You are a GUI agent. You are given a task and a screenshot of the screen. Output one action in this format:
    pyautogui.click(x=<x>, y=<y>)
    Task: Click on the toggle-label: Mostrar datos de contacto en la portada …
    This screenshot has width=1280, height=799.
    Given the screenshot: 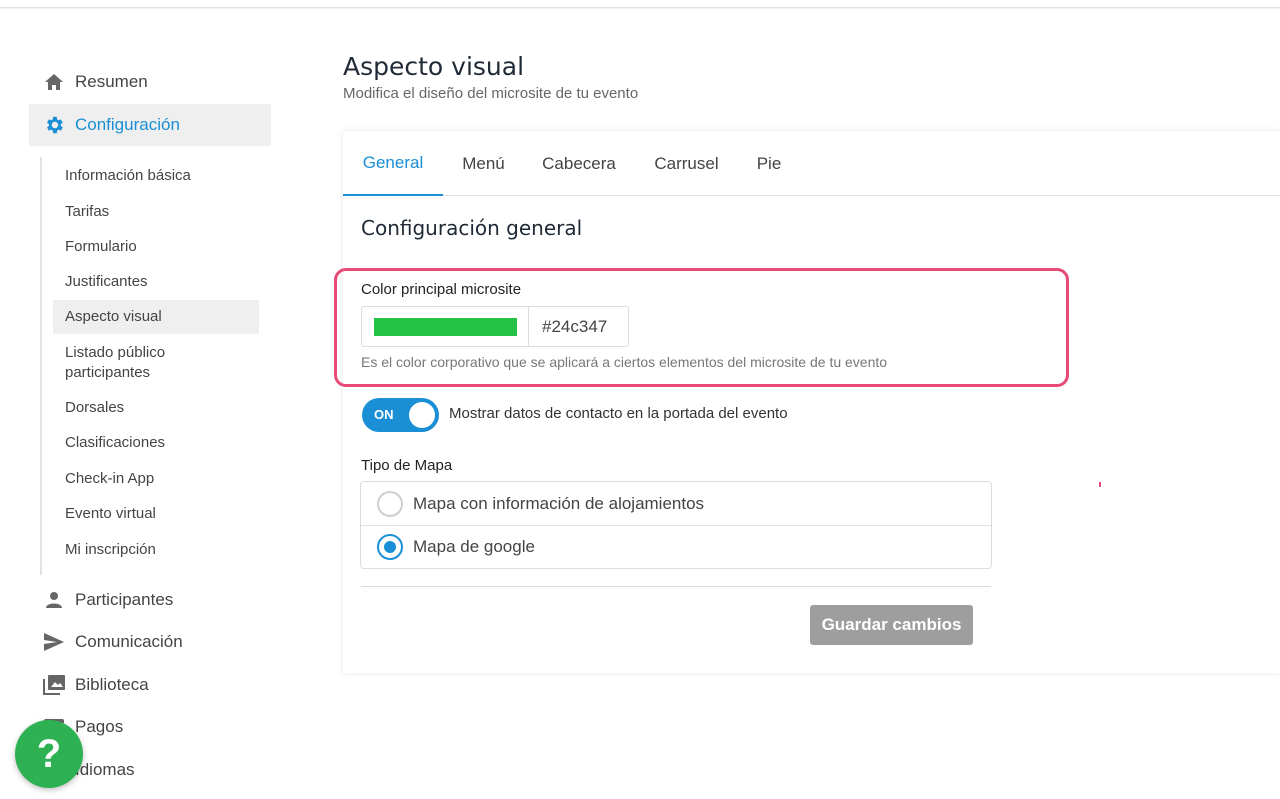 What is the action you would take?
    pyautogui.click(x=618, y=413)
    